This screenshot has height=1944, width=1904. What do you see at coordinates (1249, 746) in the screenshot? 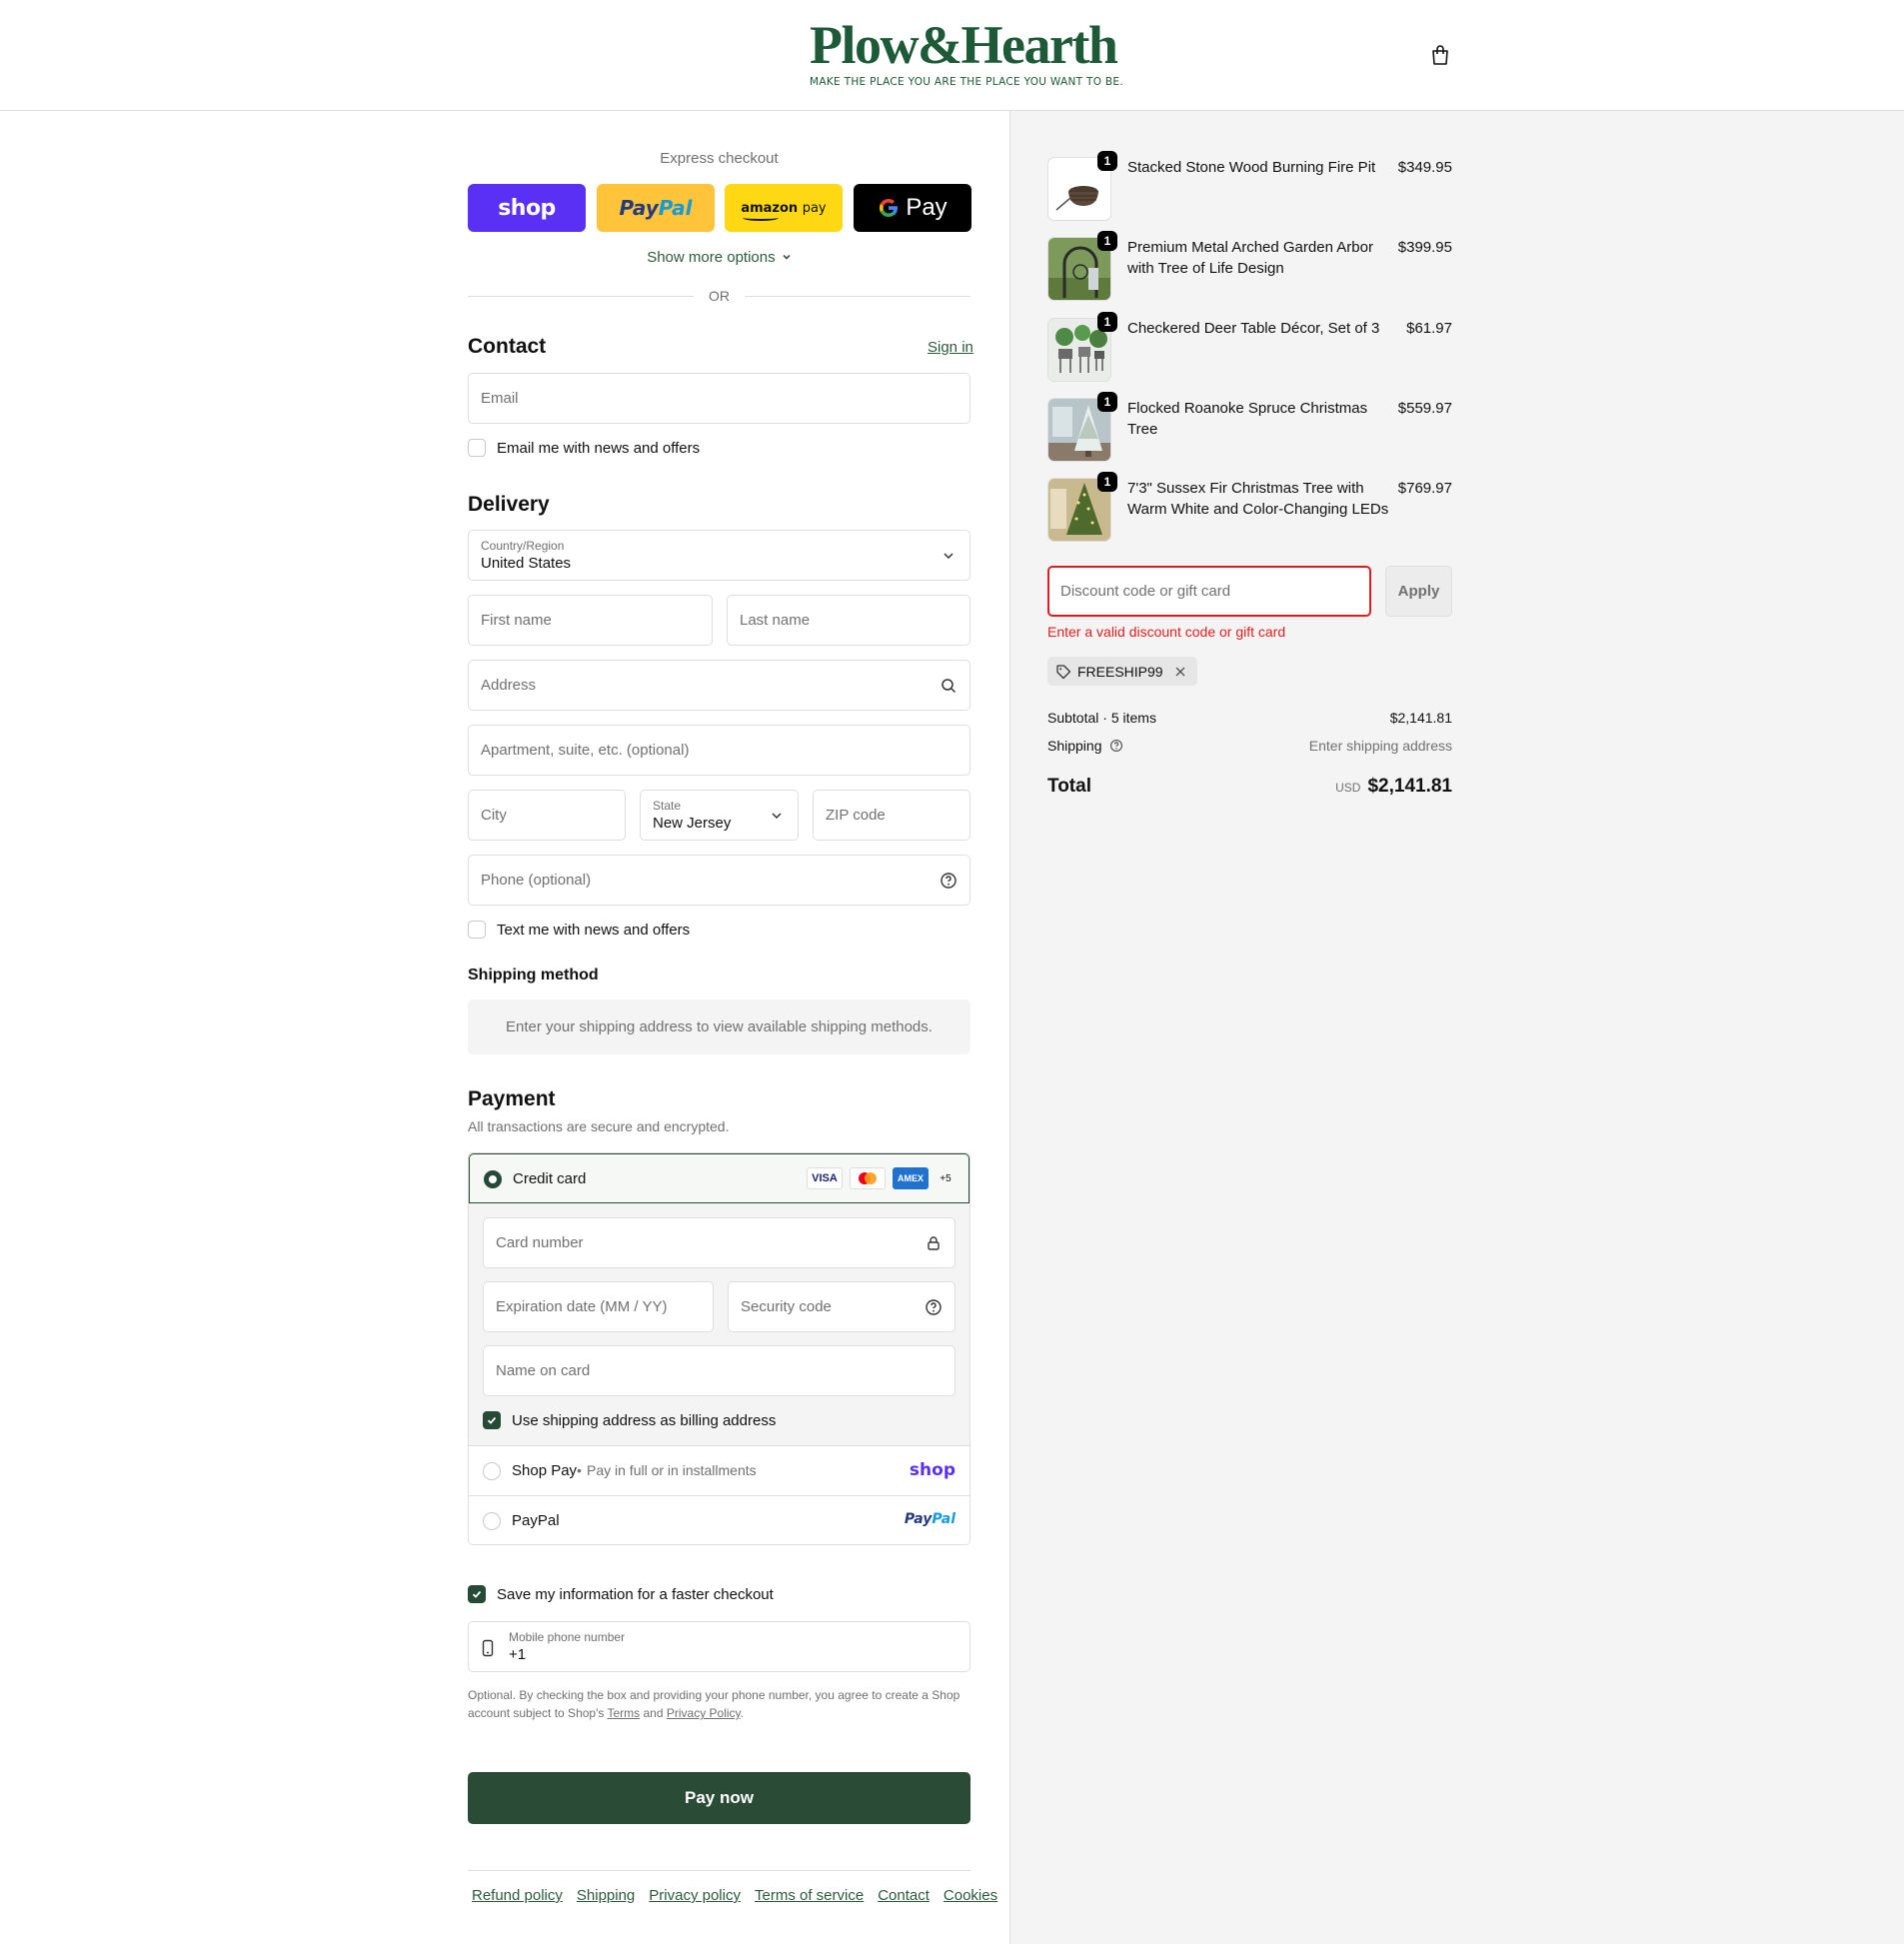
I see `shipping-row: Shipping Enter shipping address` at bounding box center [1249, 746].